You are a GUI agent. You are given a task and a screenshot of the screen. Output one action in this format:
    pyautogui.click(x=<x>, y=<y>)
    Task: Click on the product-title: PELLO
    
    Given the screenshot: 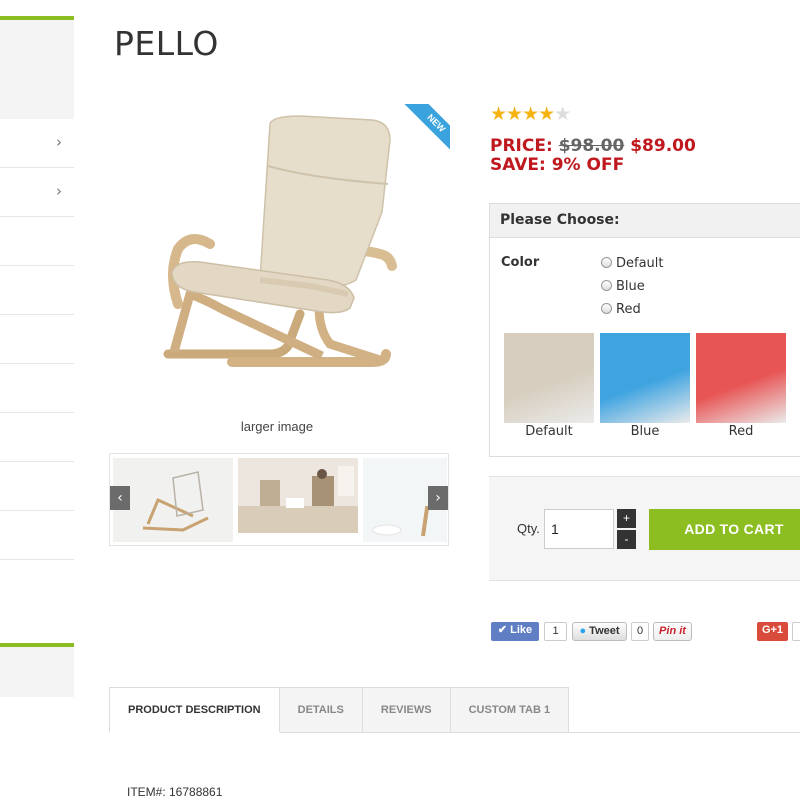 What is the action you would take?
    pyautogui.click(x=166, y=43)
    